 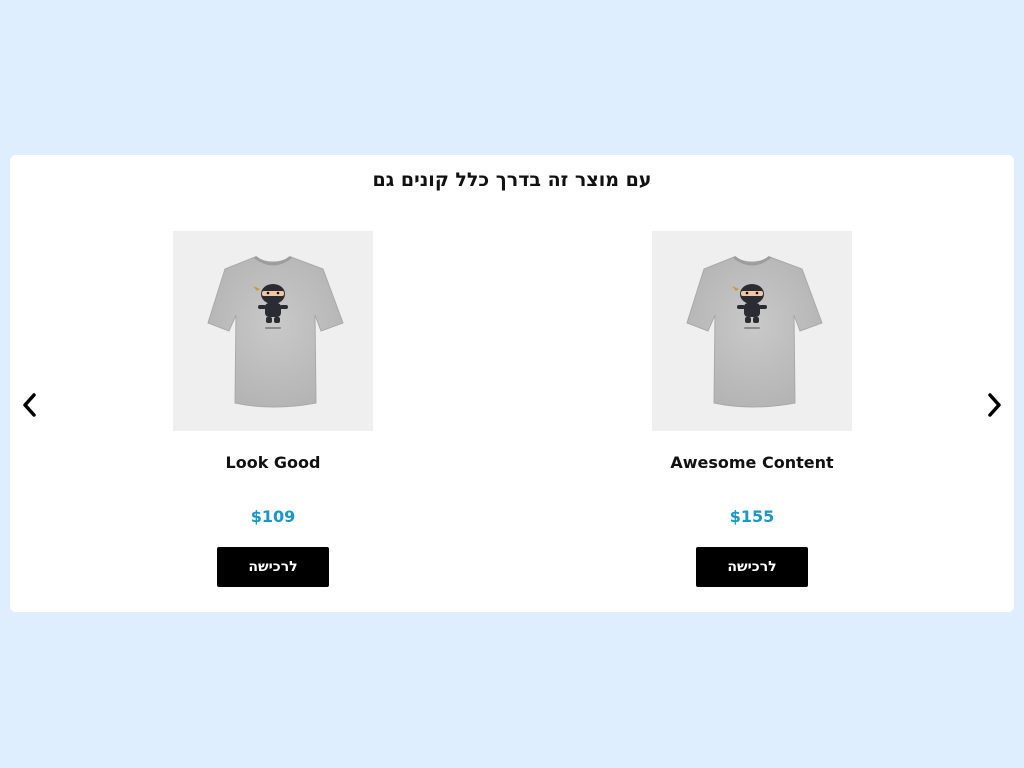 I want to click on product-card: Look Good $109 לרכישה, so click(x=273, y=409).